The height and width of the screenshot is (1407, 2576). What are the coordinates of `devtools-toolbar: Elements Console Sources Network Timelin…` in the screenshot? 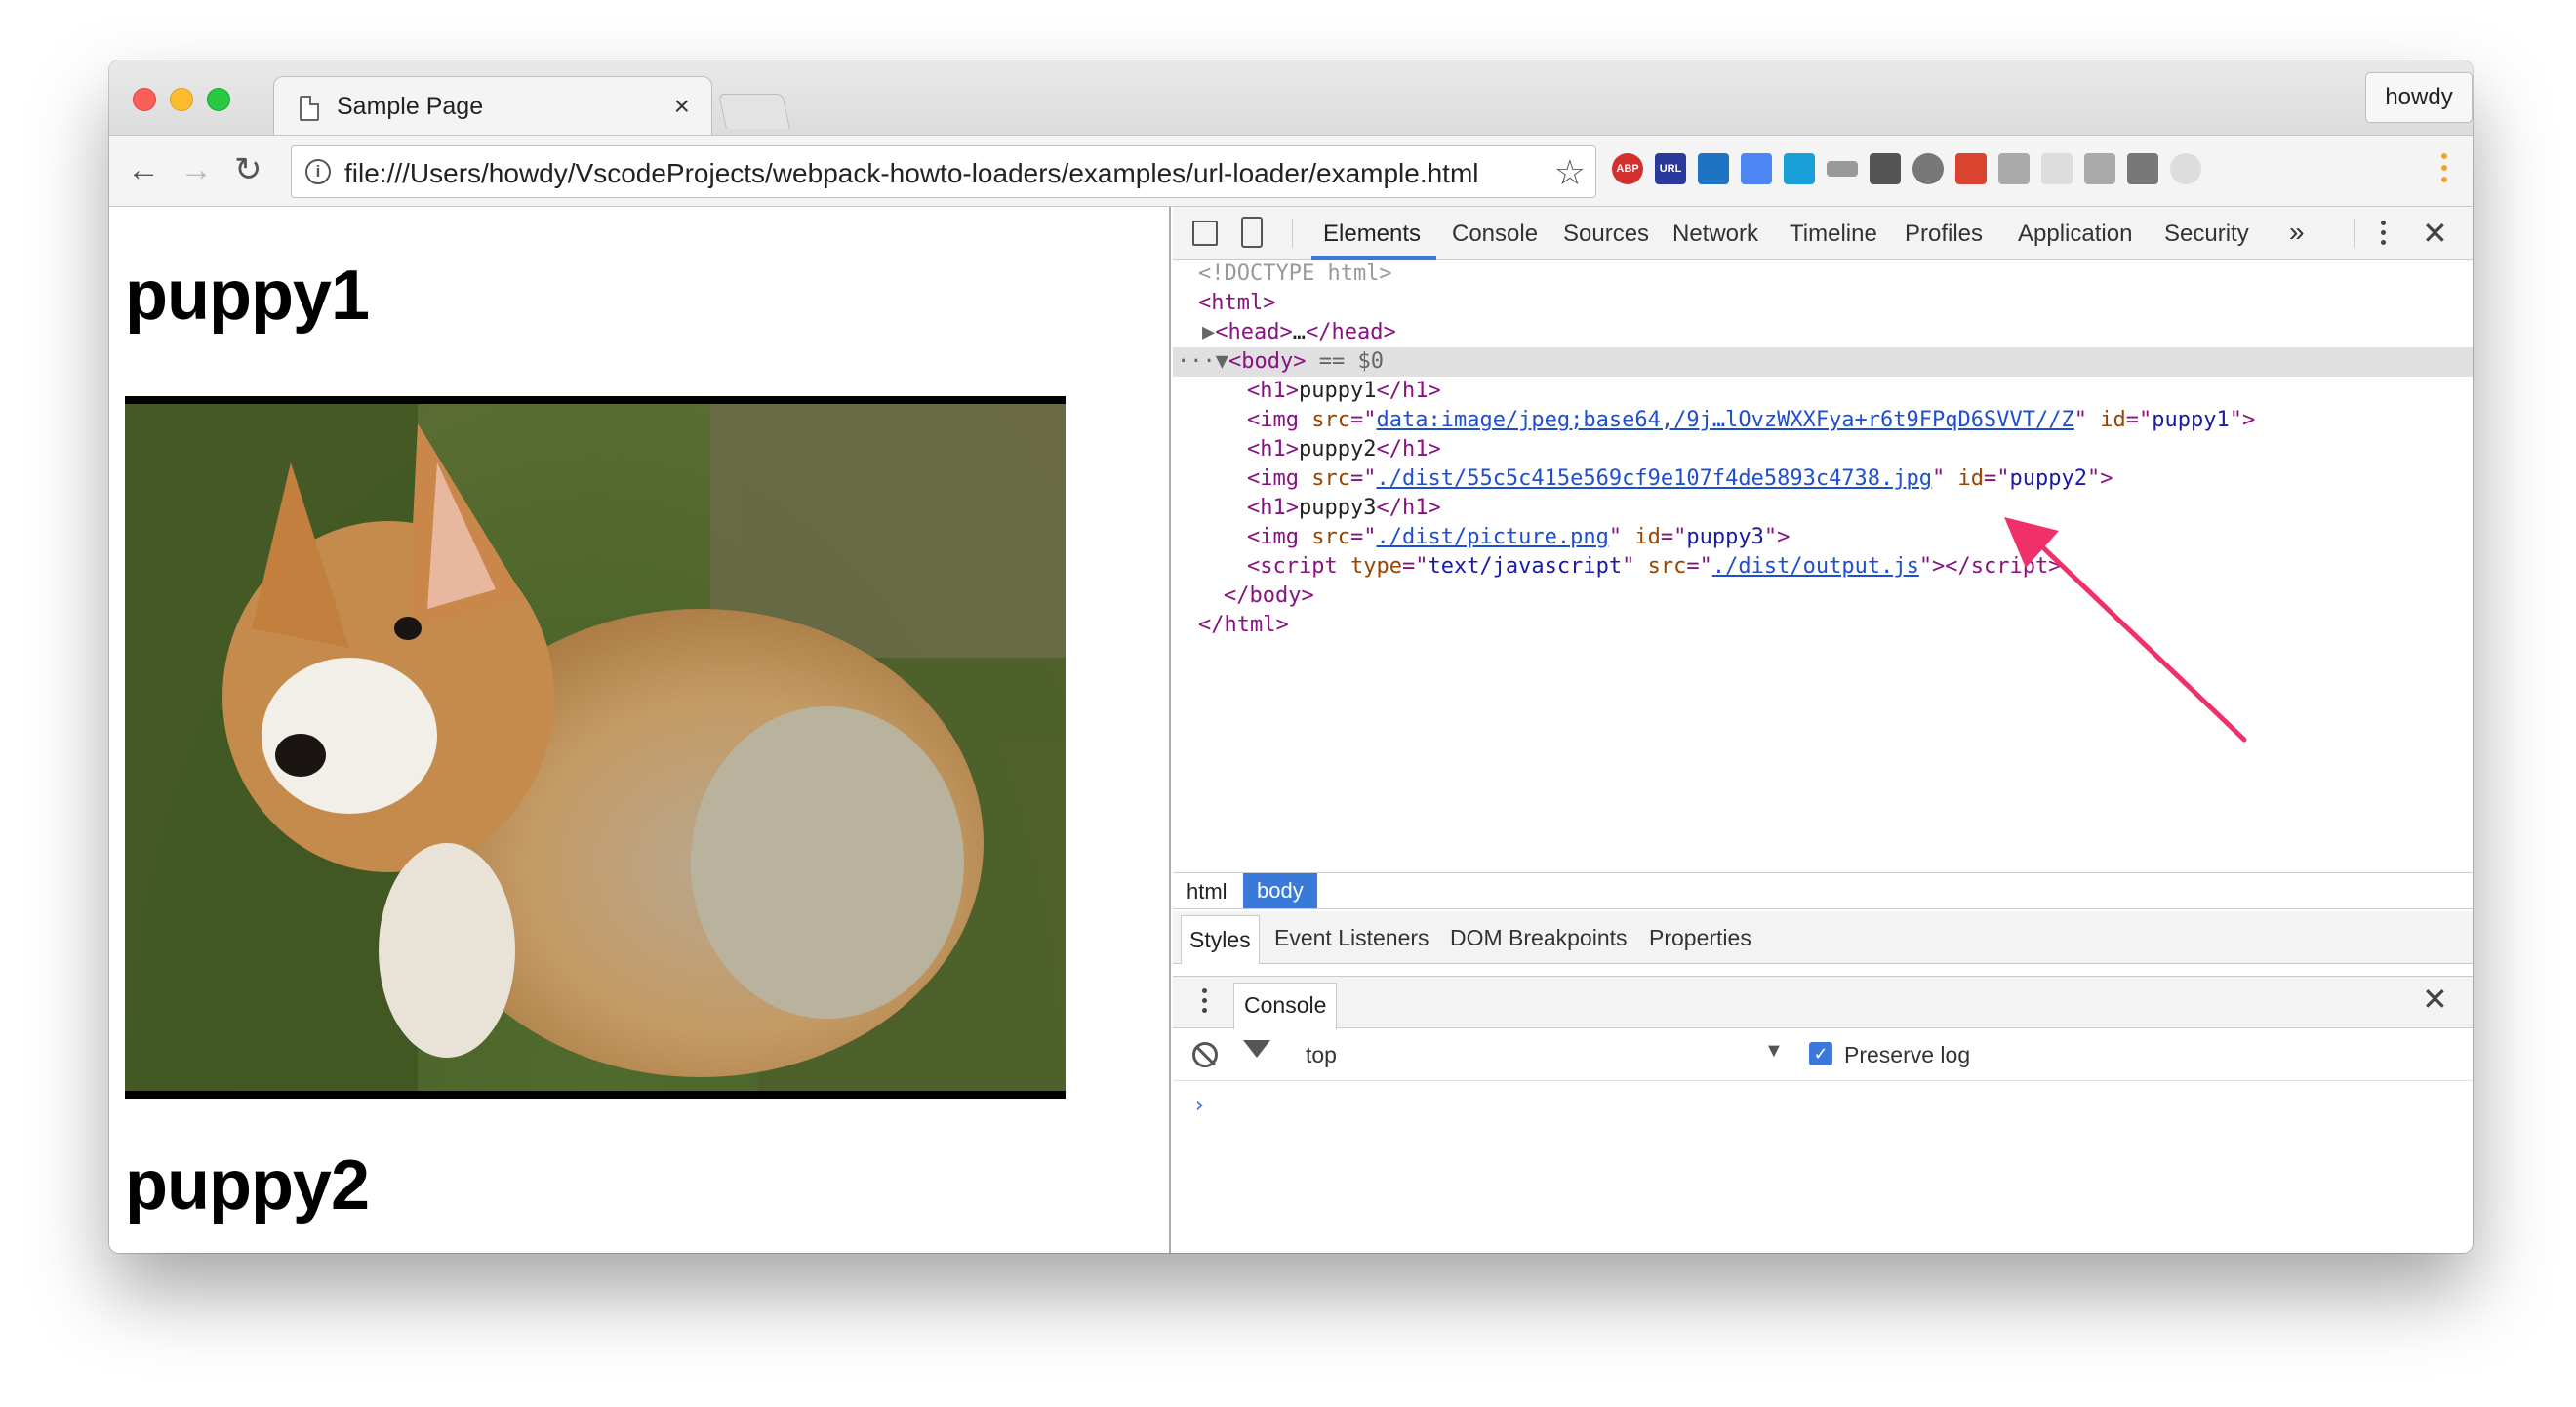 It's located at (1823, 234).